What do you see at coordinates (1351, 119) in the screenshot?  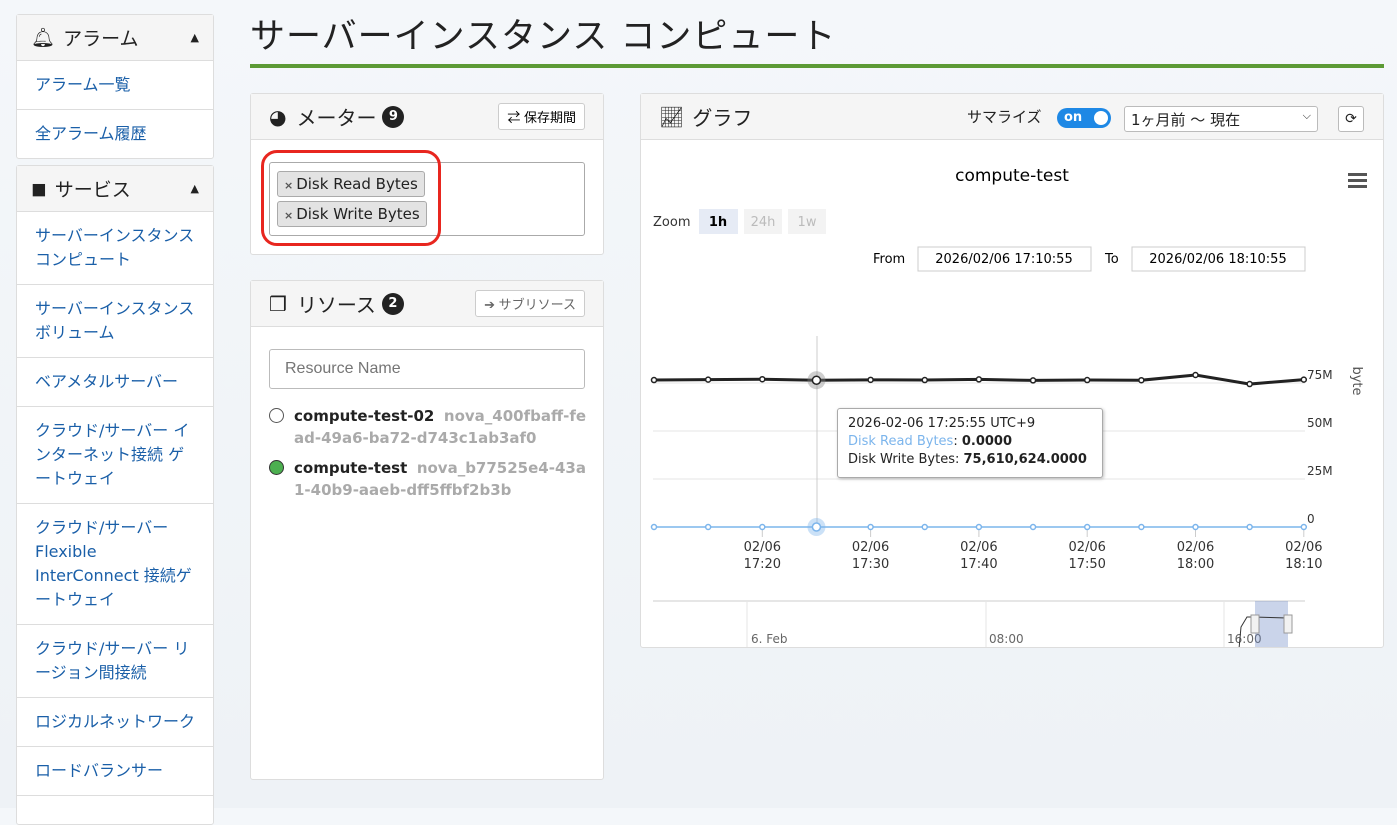 I see `refresh-button: ⟳` at bounding box center [1351, 119].